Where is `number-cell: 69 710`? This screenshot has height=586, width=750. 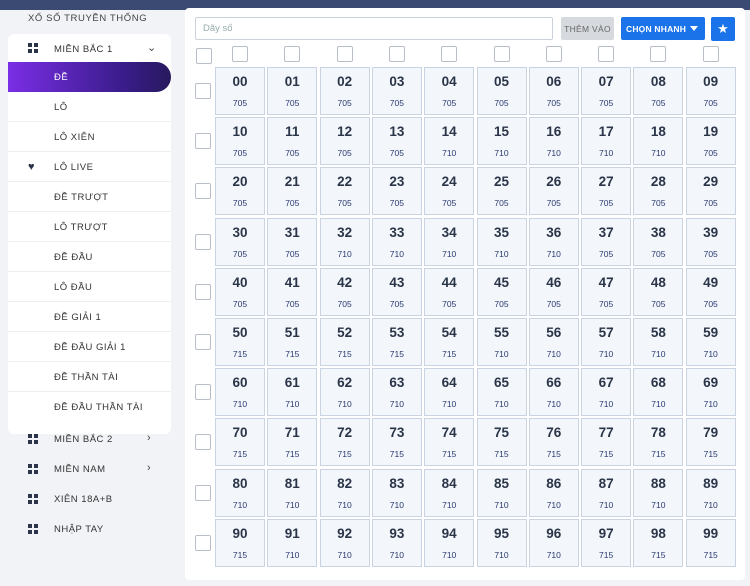 number-cell: 69 710 is located at coordinates (710, 392).